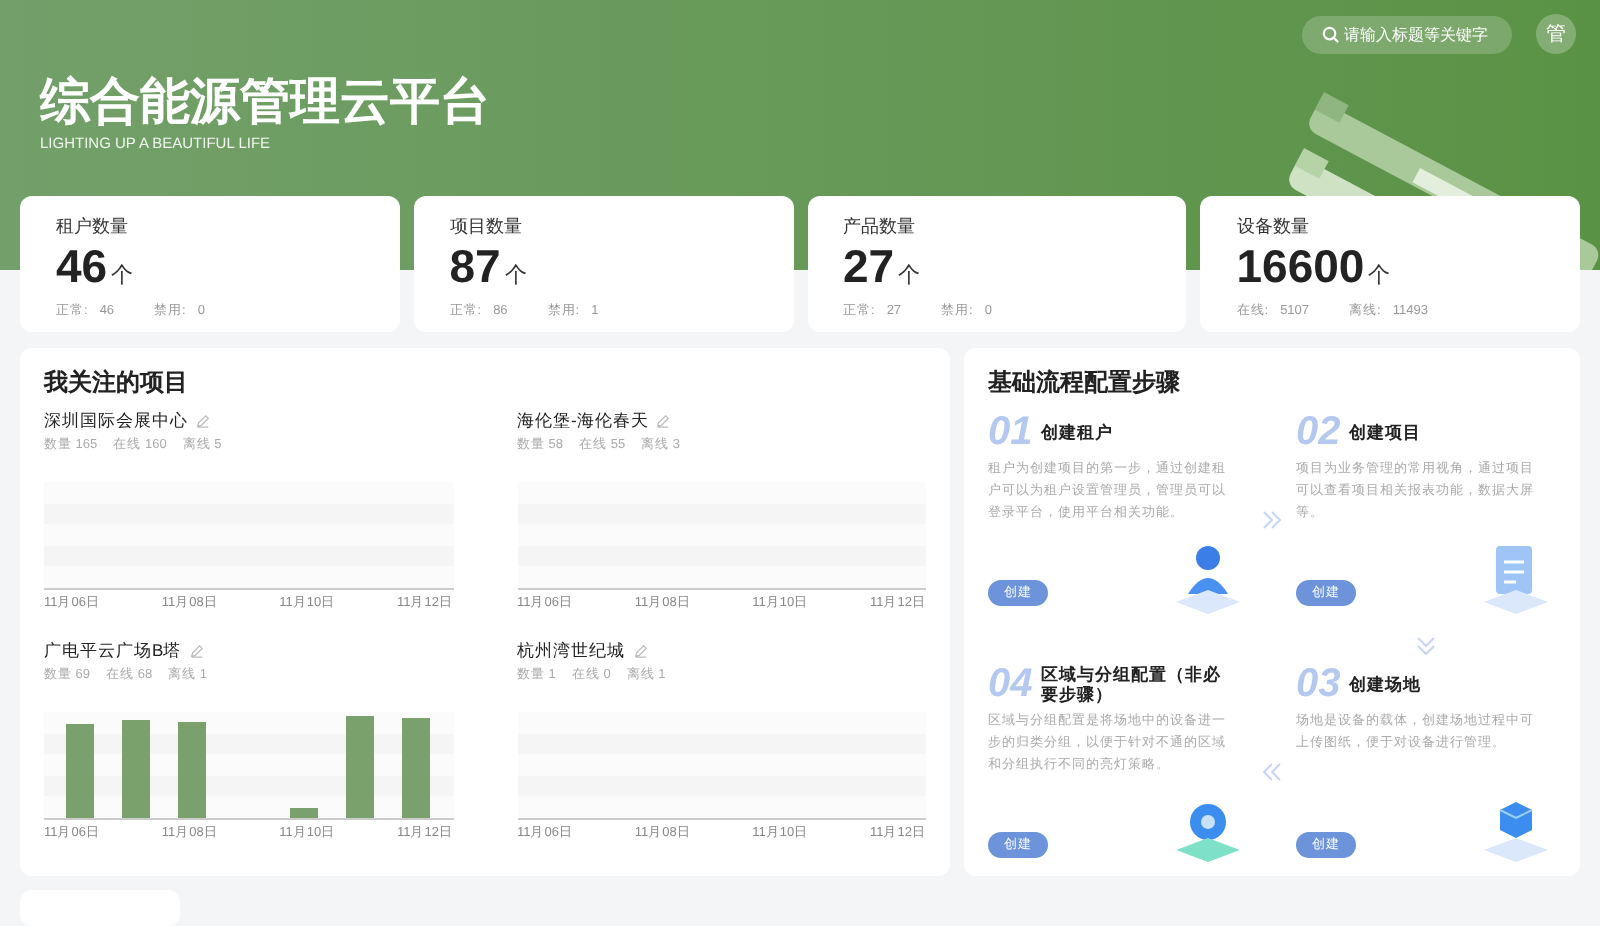 This screenshot has width=1600, height=926. I want to click on chevron-down-icon, so click(1426, 646).